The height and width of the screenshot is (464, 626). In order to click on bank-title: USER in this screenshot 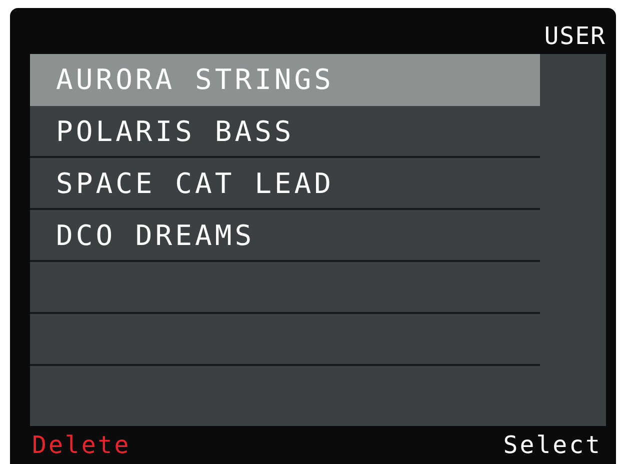, I will do `click(575, 37)`.